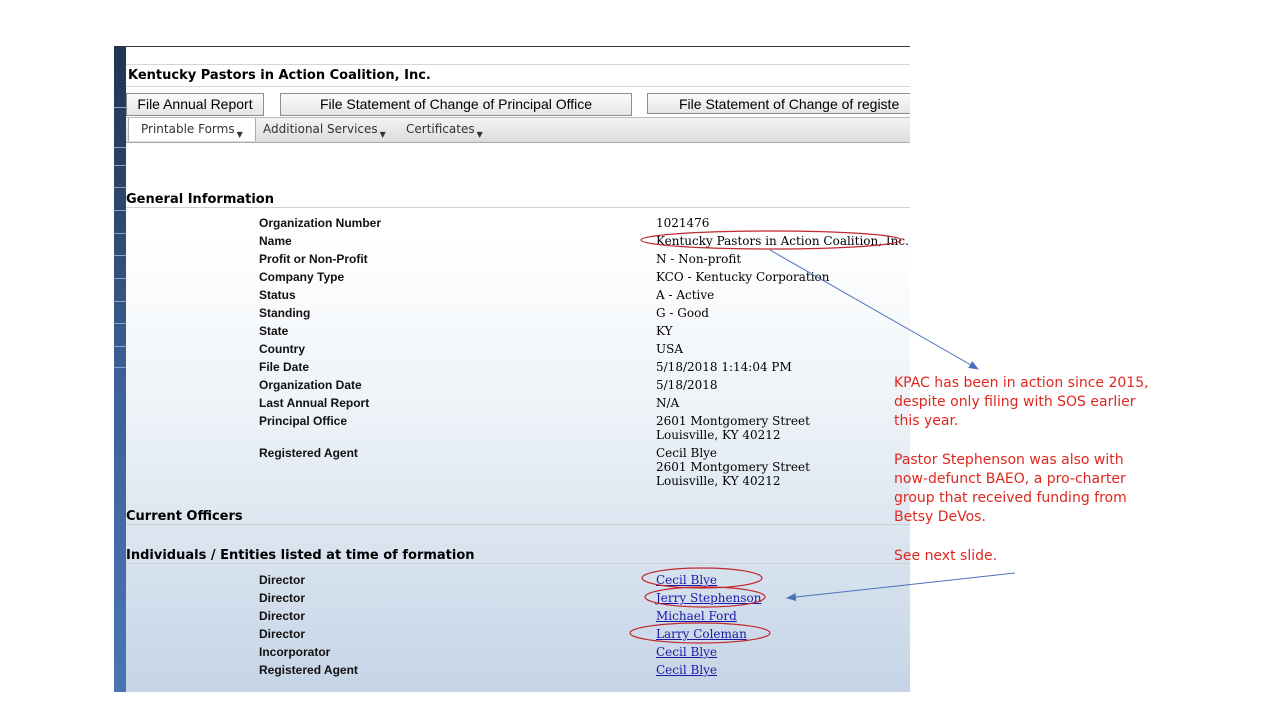 The height and width of the screenshot is (720, 1280). What do you see at coordinates (946, 556) in the screenshot?
I see `annotation-see-next-slide: See next slide.` at bounding box center [946, 556].